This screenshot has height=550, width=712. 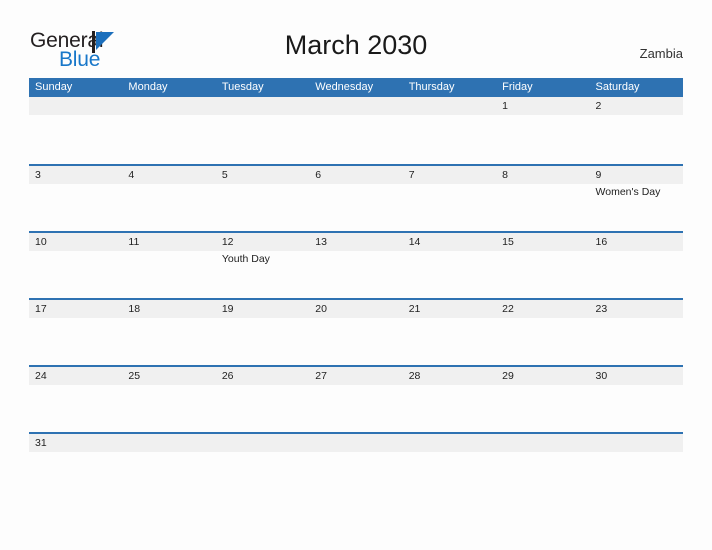 What do you see at coordinates (245, 259) in the screenshot?
I see `day-event-label: Youth Day` at bounding box center [245, 259].